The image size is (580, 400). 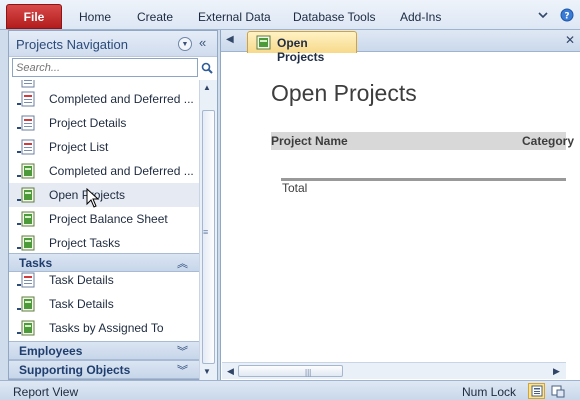 I want to click on group-label: Supporting Objects, so click(x=75, y=370).